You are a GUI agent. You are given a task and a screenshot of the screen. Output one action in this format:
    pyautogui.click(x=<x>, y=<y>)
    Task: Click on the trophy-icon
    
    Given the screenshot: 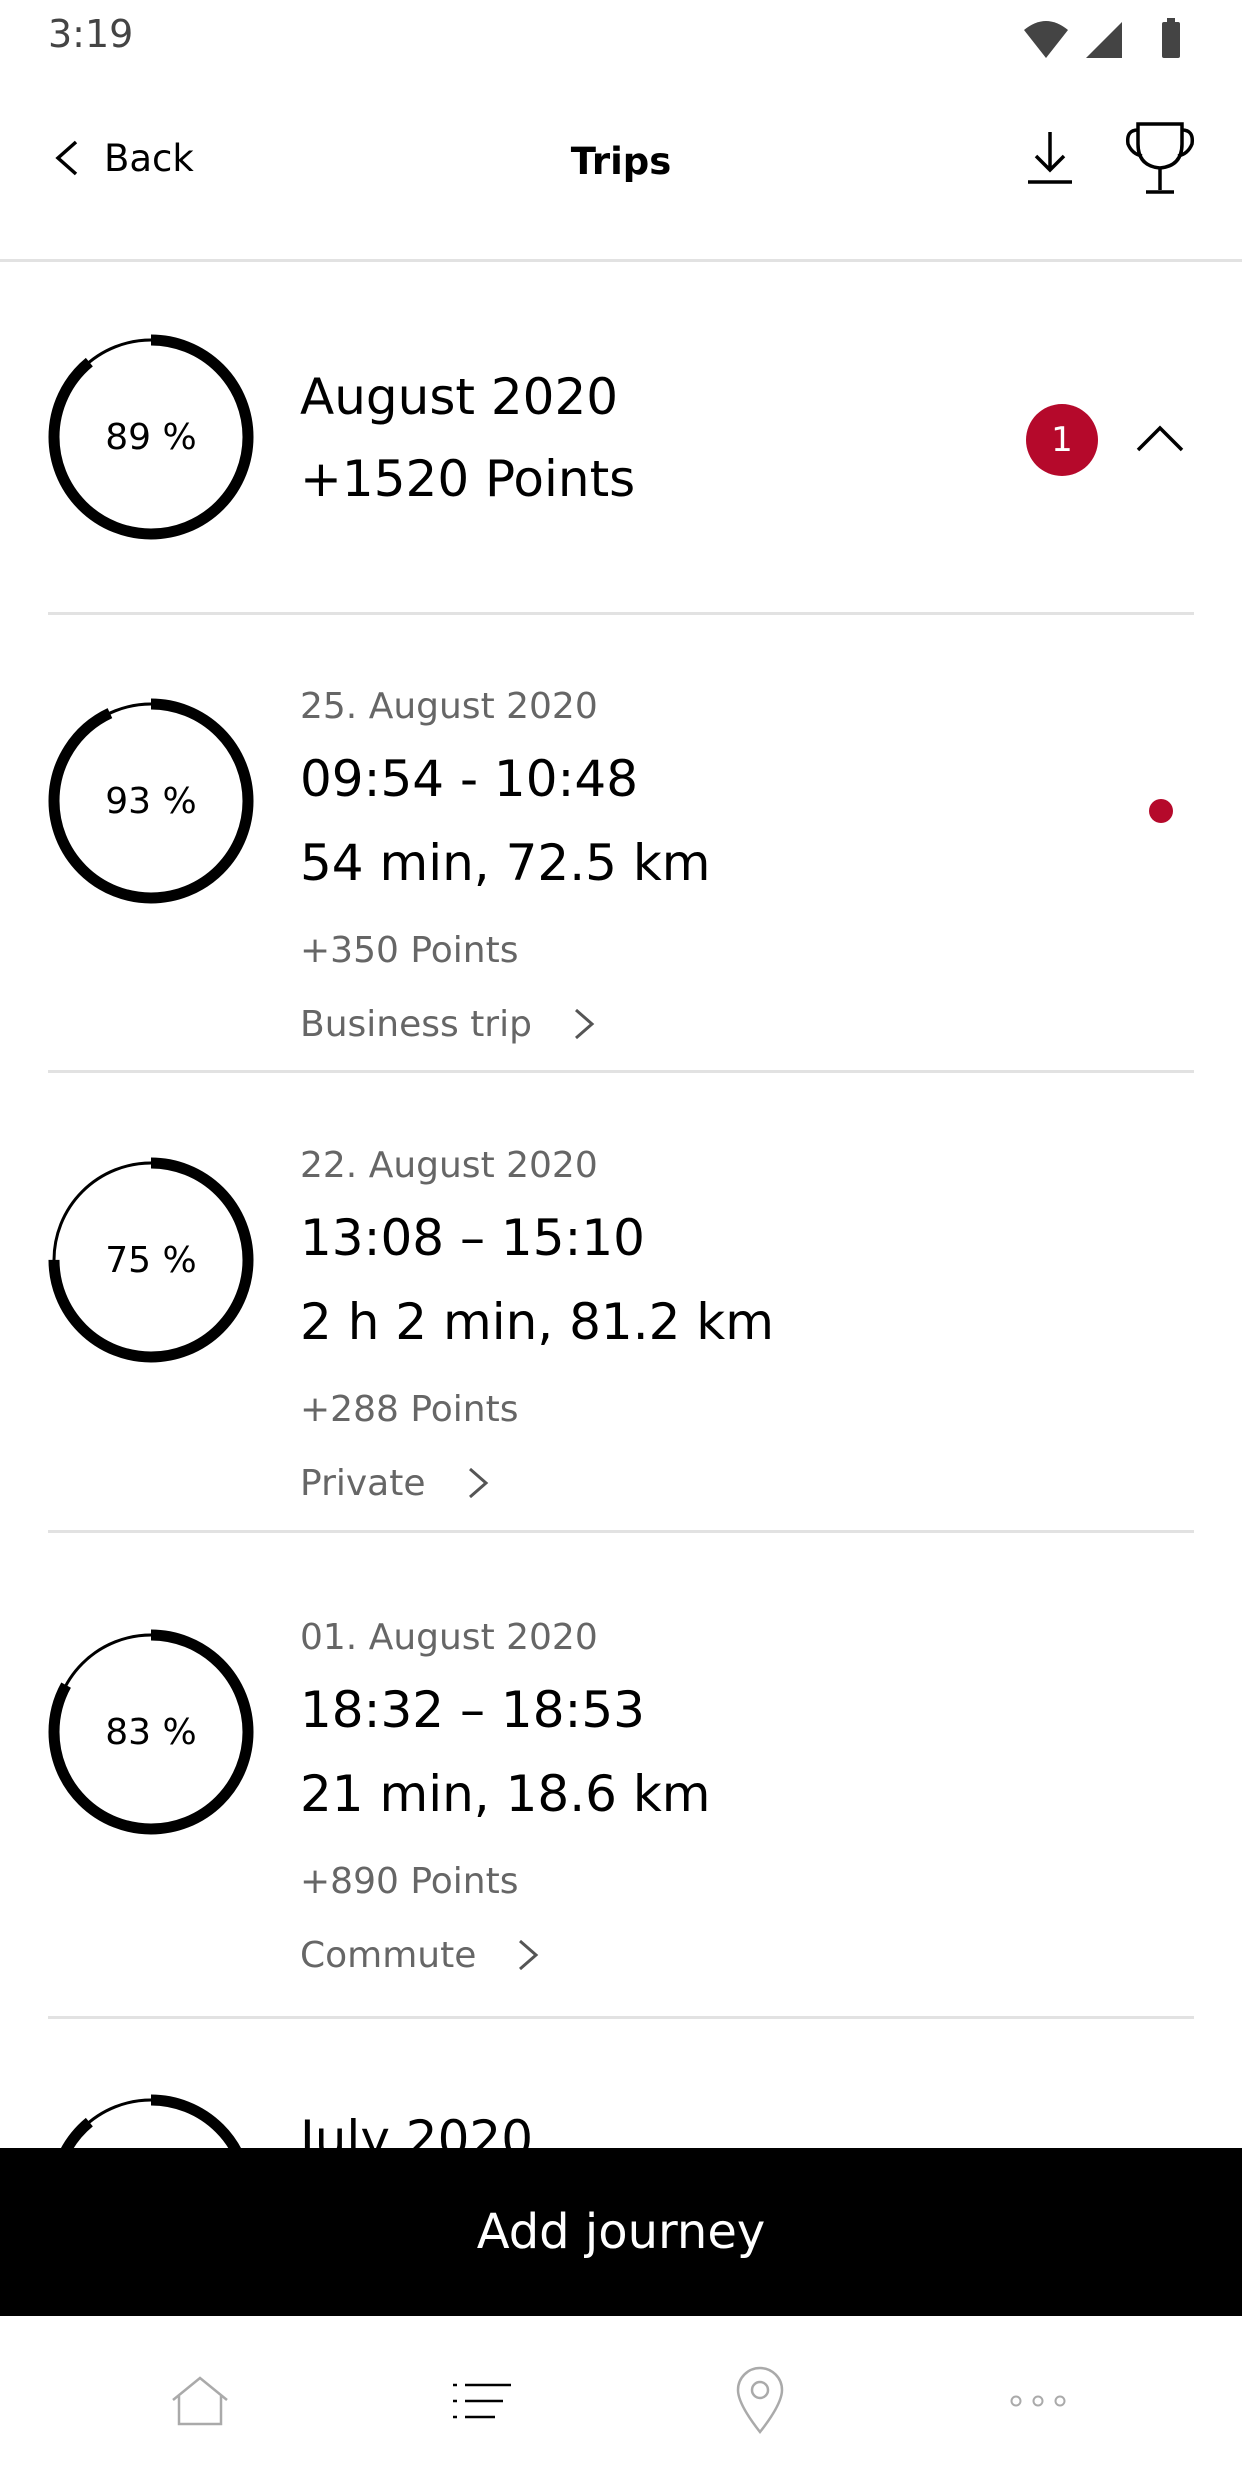 What is the action you would take?
    pyautogui.click(x=1160, y=158)
    